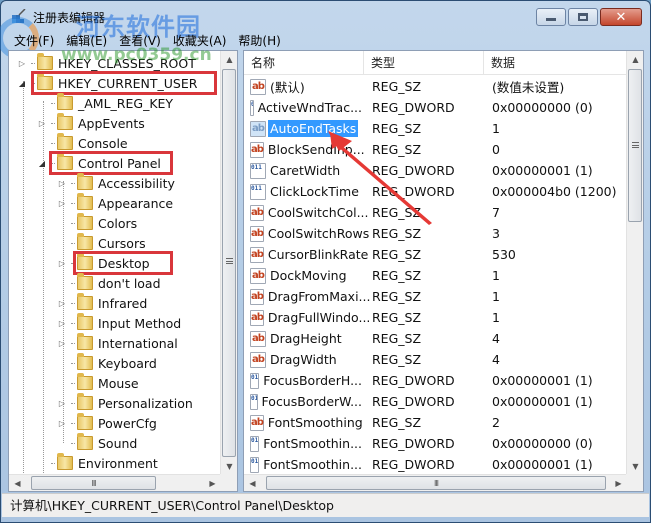 Image resolution: width=651 pixels, height=523 pixels. What do you see at coordinates (436, 317) in the screenshot?
I see `registry-value-row: ab DragFullWindo... REG_SZ 1` at bounding box center [436, 317].